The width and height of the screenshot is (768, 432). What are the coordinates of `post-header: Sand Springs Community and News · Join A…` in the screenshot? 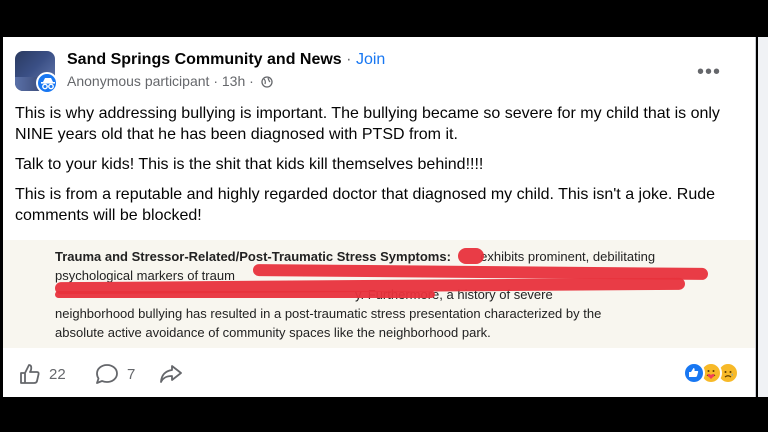 It's located at (375, 73).